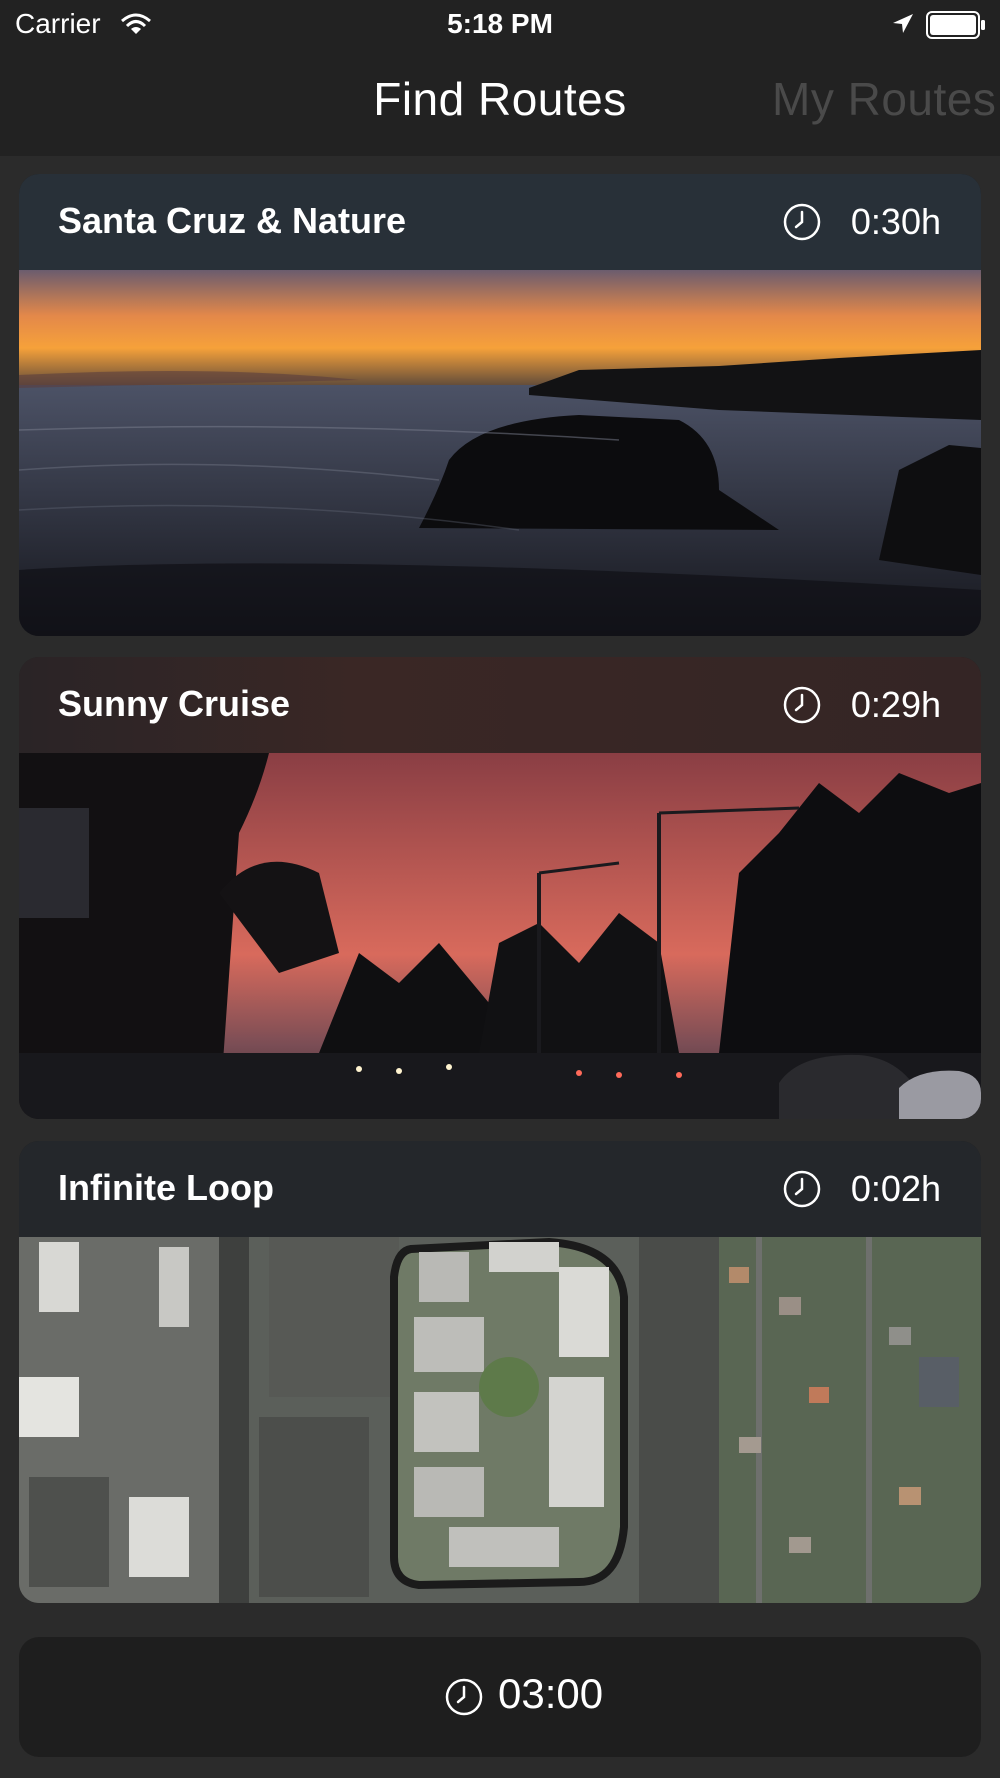 The image size is (1000, 1778). I want to click on route-title: Infinite Loop, so click(166, 1187).